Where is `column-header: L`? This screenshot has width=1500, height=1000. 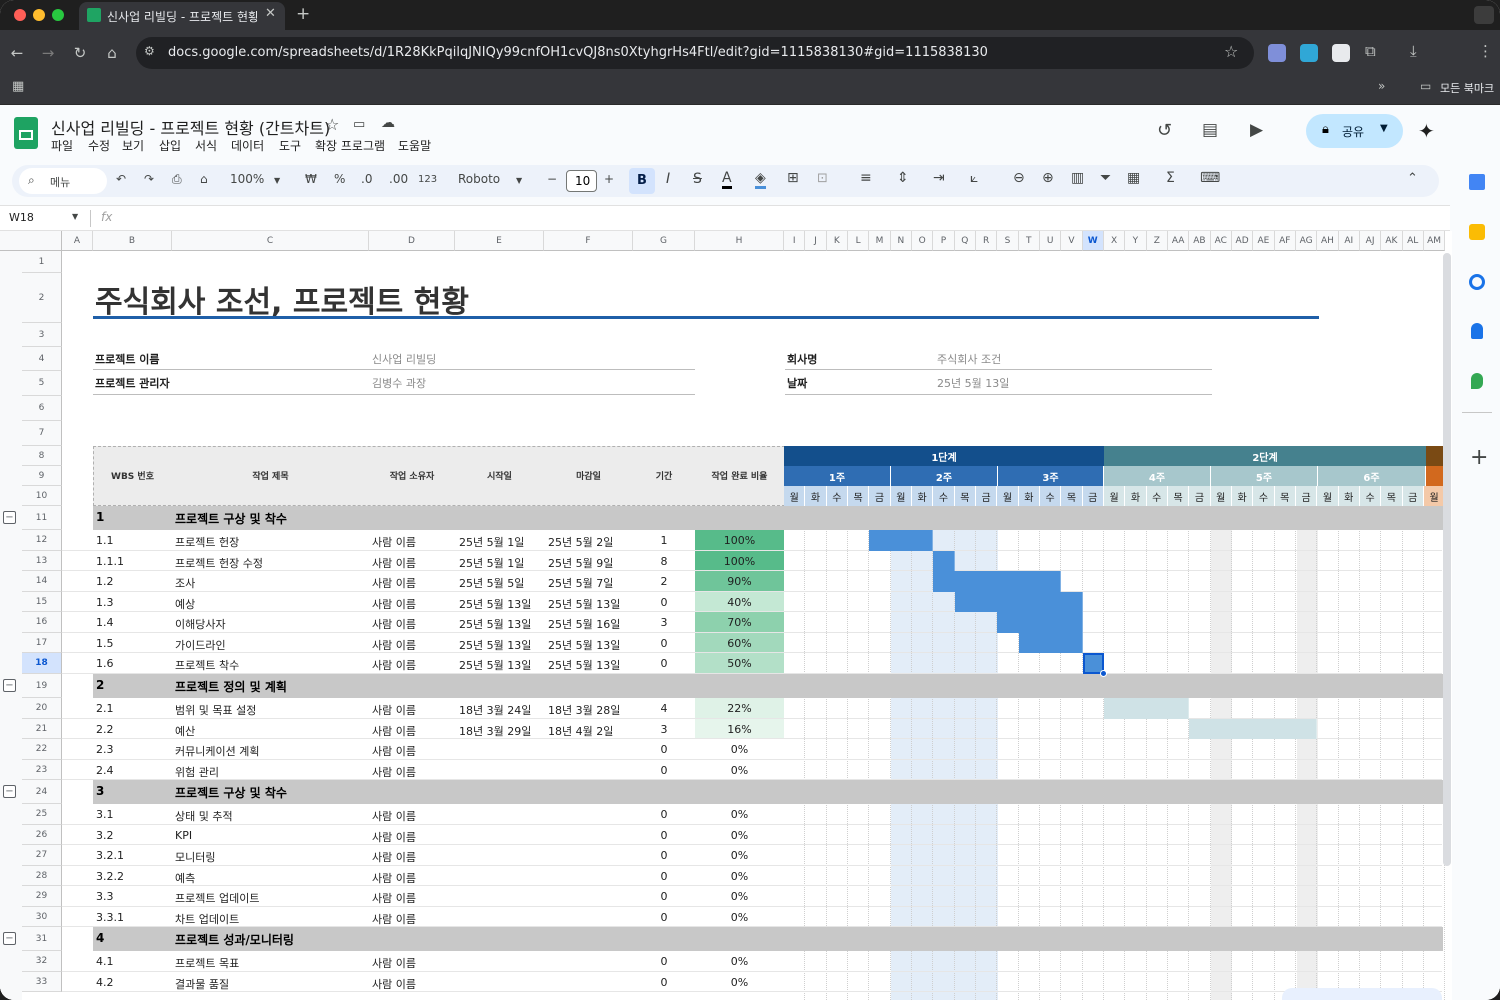
column-header: L is located at coordinates (858, 241).